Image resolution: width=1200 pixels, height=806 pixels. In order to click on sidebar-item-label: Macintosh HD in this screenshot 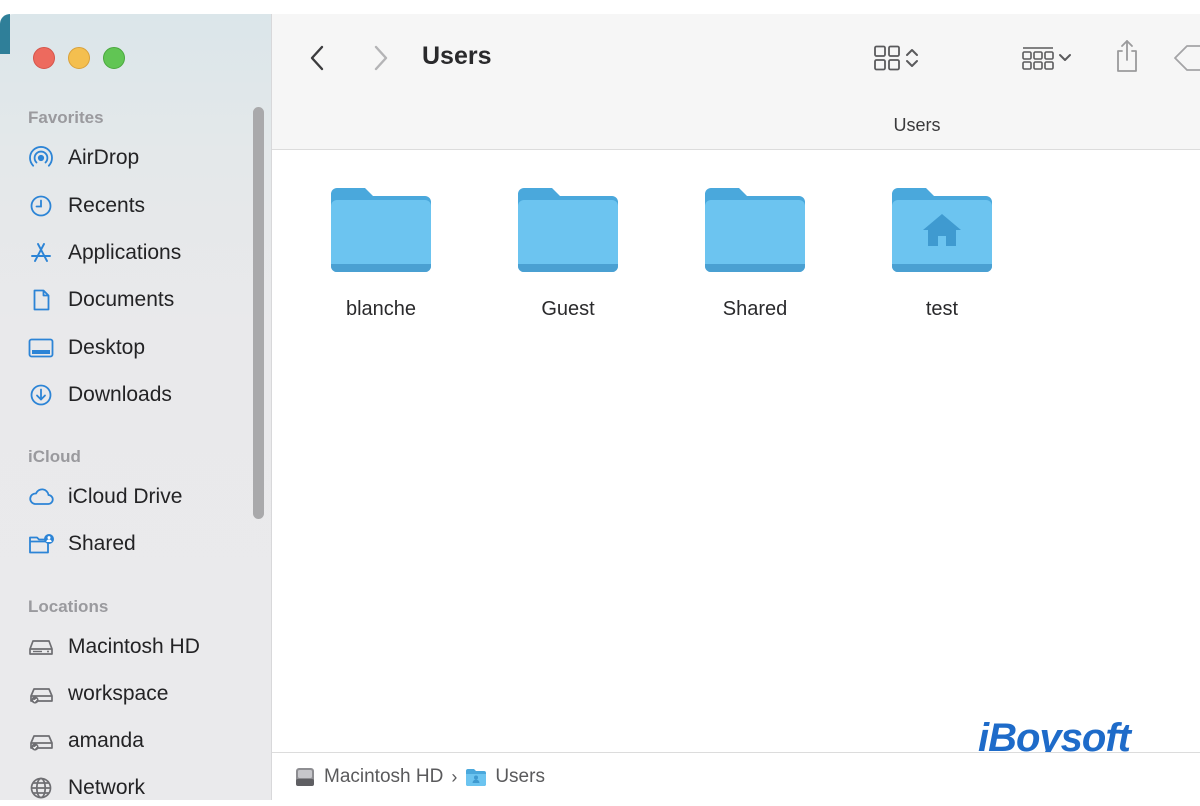, I will do `click(134, 646)`.